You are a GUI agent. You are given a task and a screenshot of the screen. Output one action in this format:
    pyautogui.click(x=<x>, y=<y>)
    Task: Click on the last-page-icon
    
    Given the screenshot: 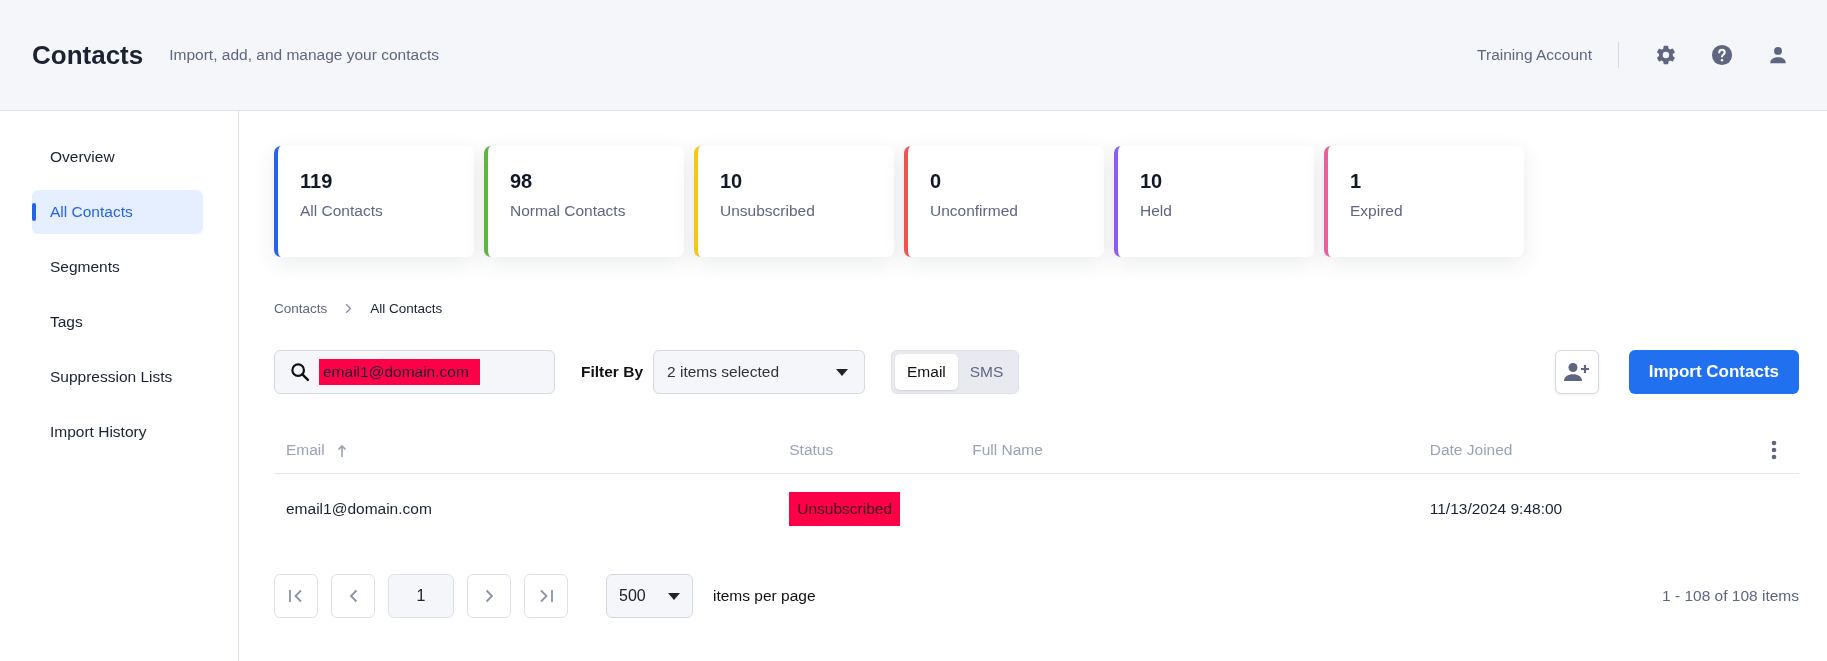 What is the action you would take?
    pyautogui.click(x=546, y=596)
    